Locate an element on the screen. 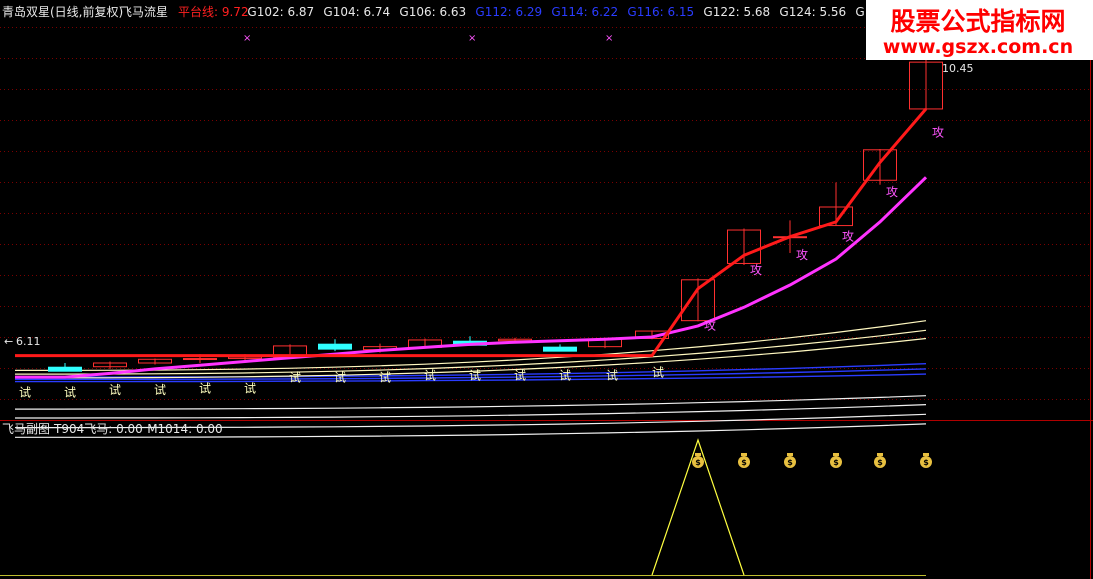  indicator-value: G114: 6.22 is located at coordinates (584, 12).